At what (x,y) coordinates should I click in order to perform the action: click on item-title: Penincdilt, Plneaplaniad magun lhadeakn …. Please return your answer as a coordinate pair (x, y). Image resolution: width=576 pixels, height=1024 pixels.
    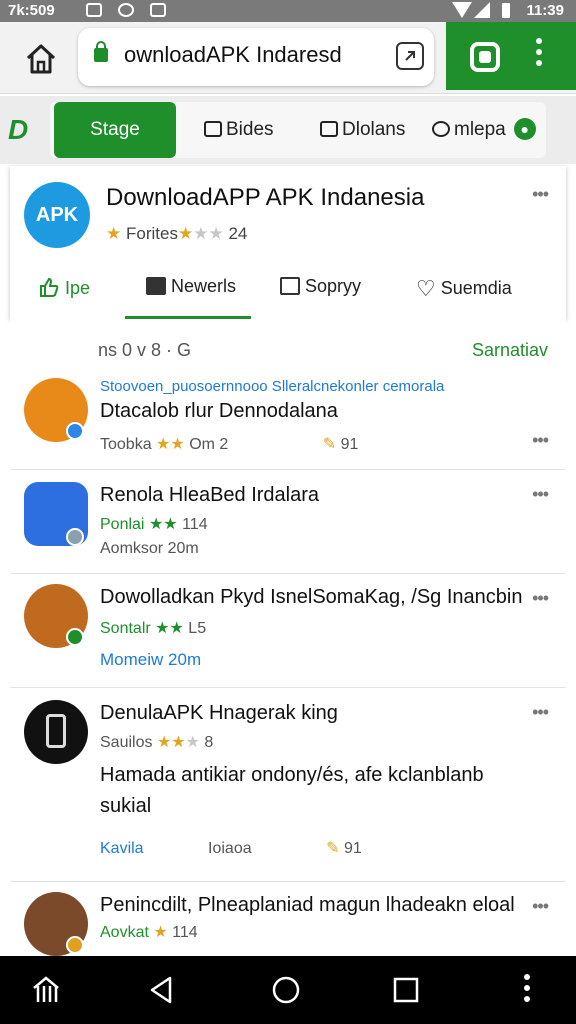
    Looking at the image, I should click on (307, 905).